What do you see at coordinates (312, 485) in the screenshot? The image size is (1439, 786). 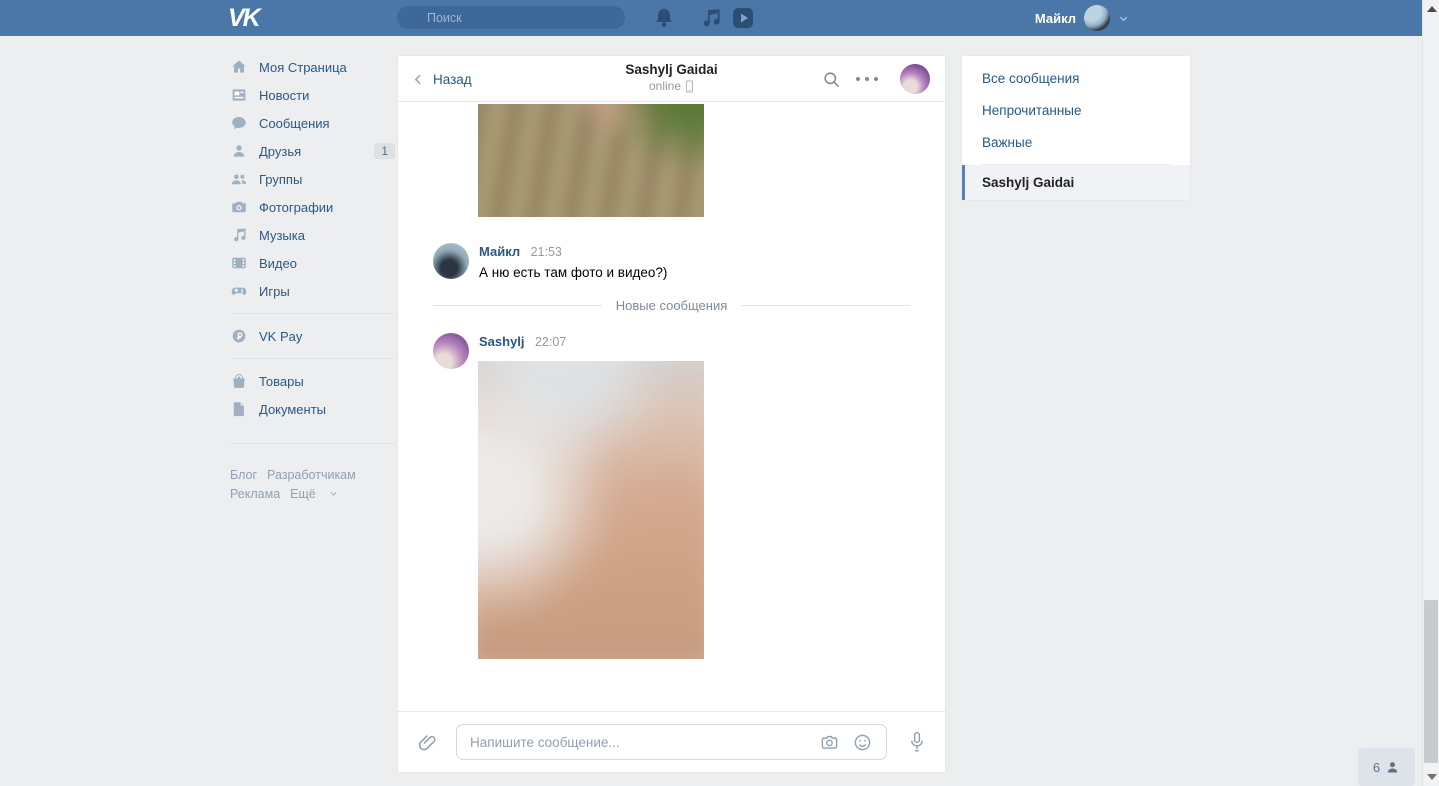 I see `sidebar-footer: Блог Разработчикам Реклама Ещё` at bounding box center [312, 485].